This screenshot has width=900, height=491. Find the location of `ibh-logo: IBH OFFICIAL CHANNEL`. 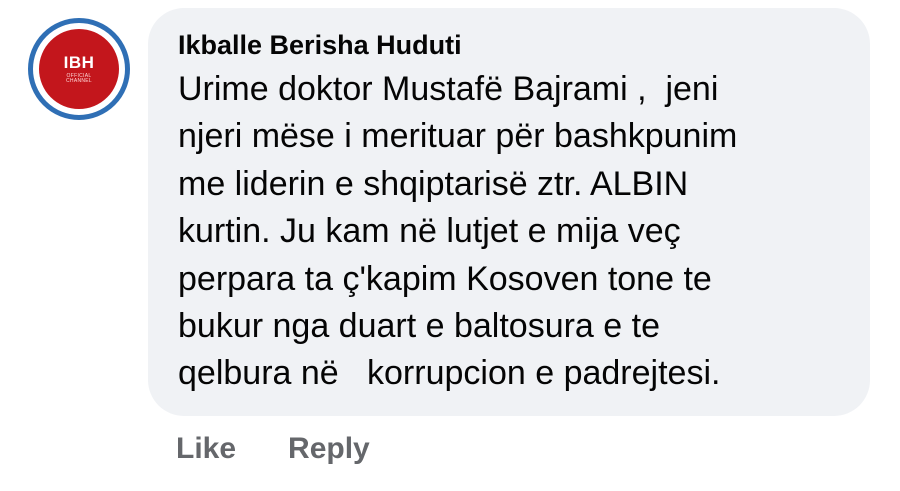

ibh-logo: IBH OFFICIAL CHANNEL is located at coordinates (79, 69).